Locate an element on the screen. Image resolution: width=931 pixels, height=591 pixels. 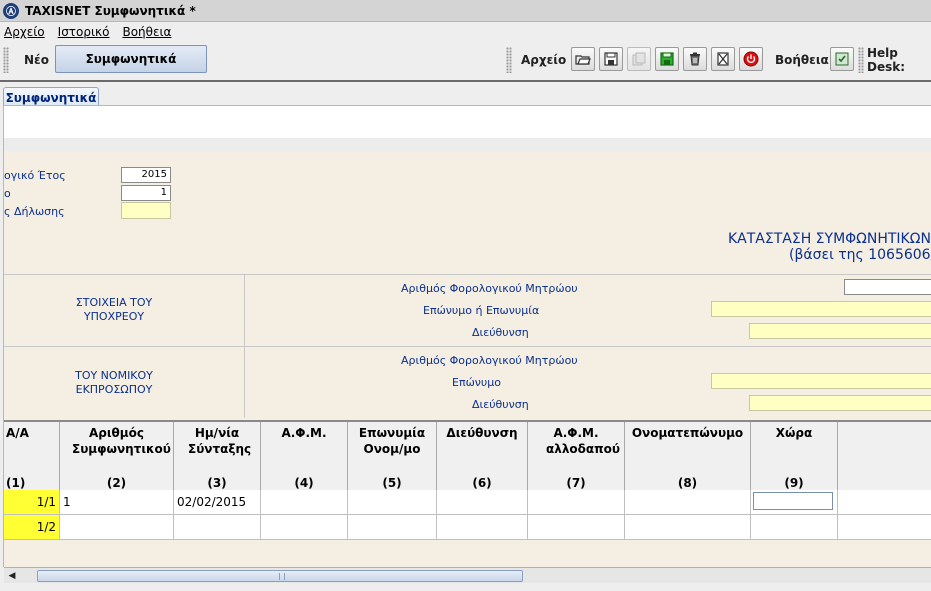
toolbar-grip is located at coordinates (6, 60).